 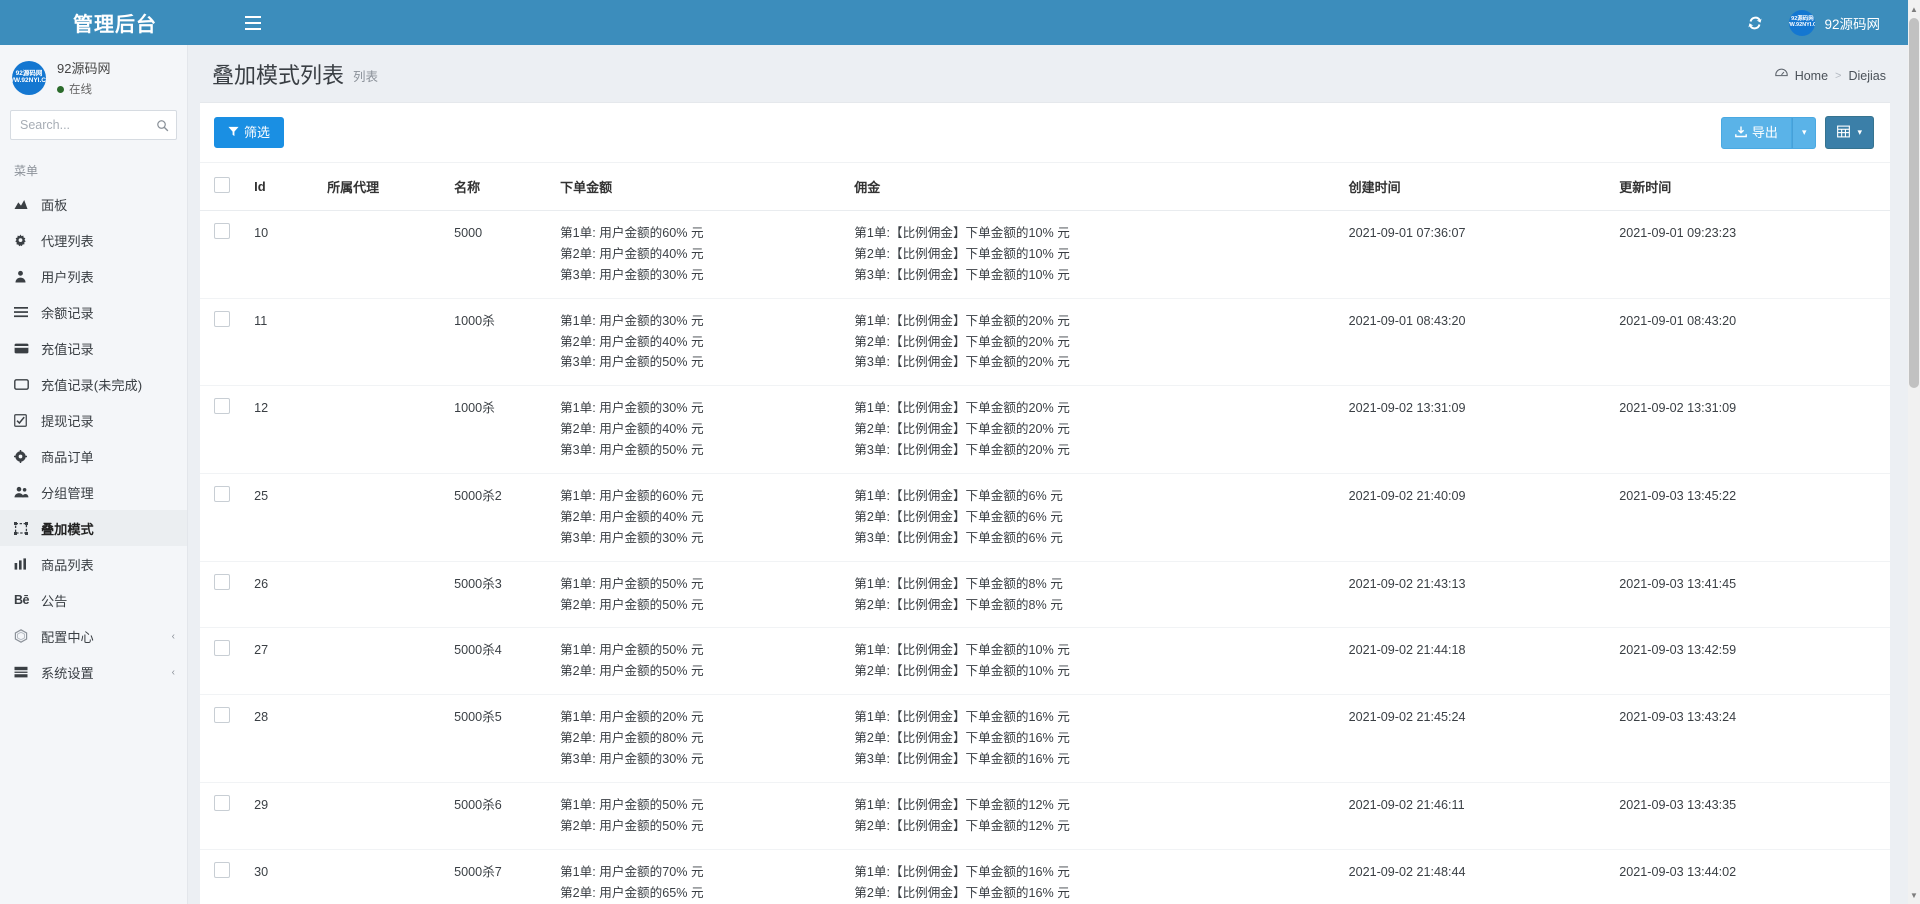 I want to click on page-scrollbar: ▲ ▼, so click(x=1914, y=452).